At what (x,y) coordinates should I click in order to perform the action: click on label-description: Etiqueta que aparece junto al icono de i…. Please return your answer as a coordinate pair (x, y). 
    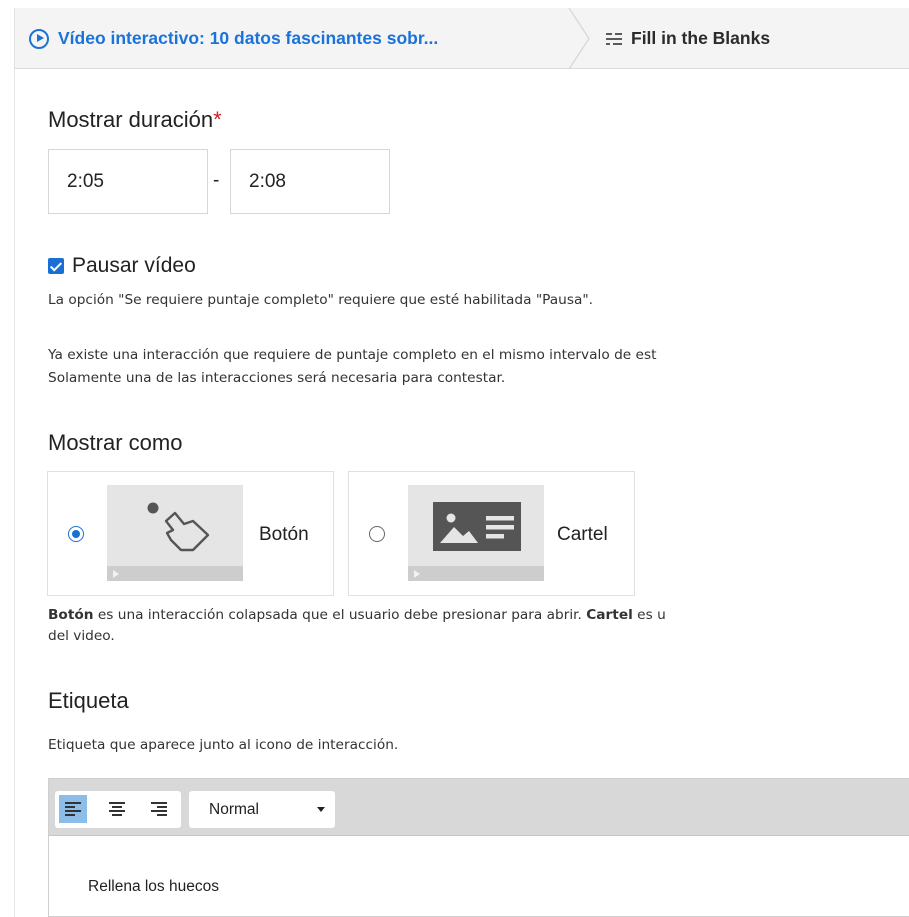
    Looking at the image, I should click on (223, 745).